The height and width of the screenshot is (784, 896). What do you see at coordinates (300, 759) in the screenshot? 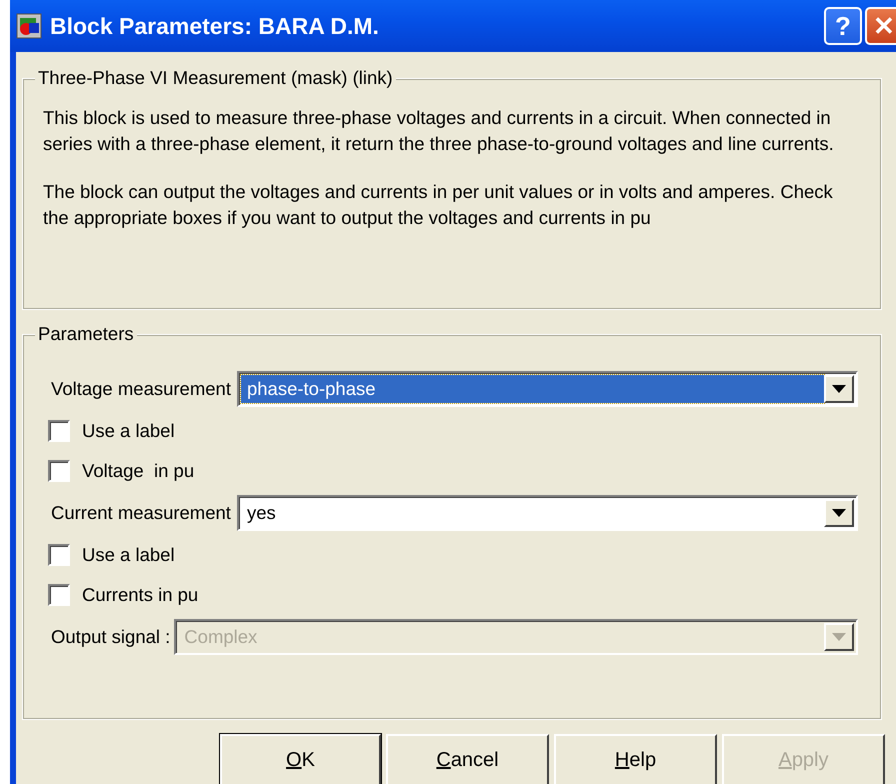
I see `dialog-button: OK` at bounding box center [300, 759].